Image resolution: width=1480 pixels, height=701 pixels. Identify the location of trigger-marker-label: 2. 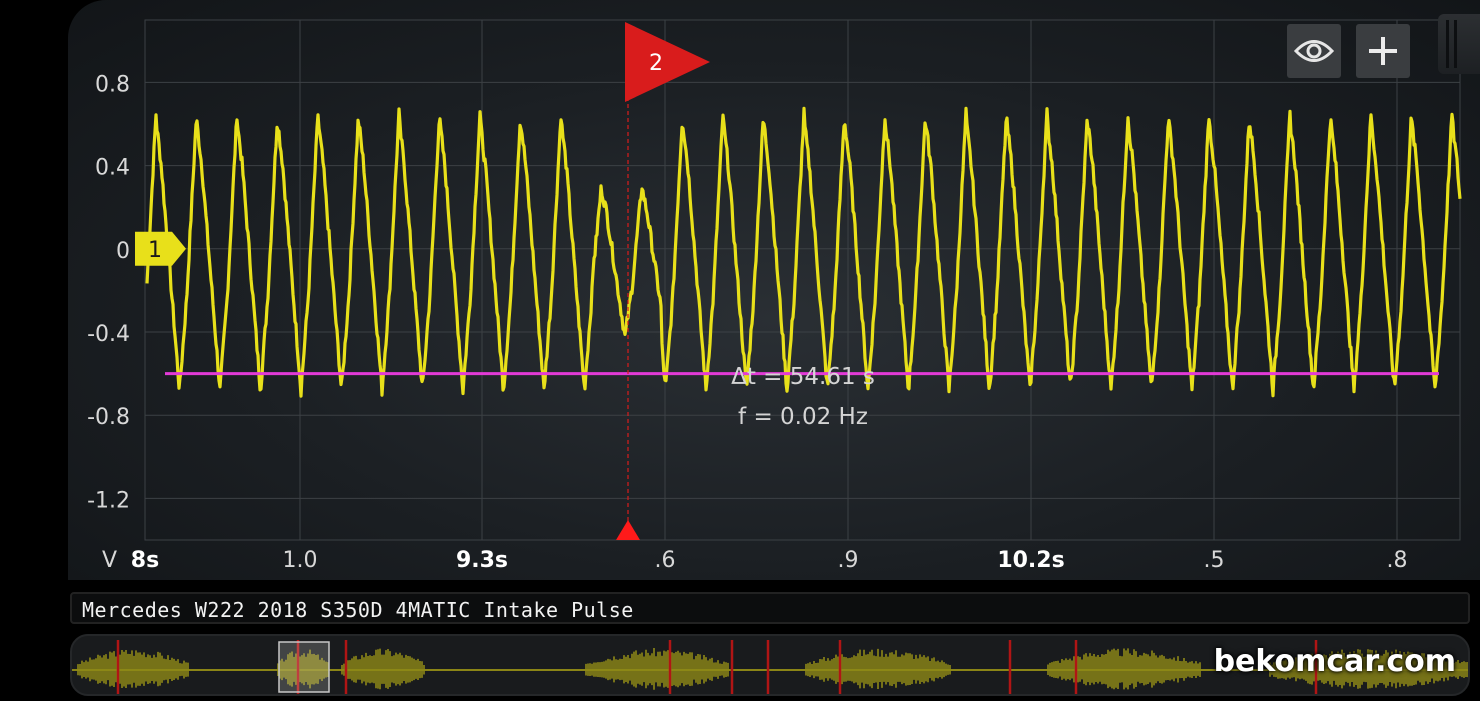
(656, 63).